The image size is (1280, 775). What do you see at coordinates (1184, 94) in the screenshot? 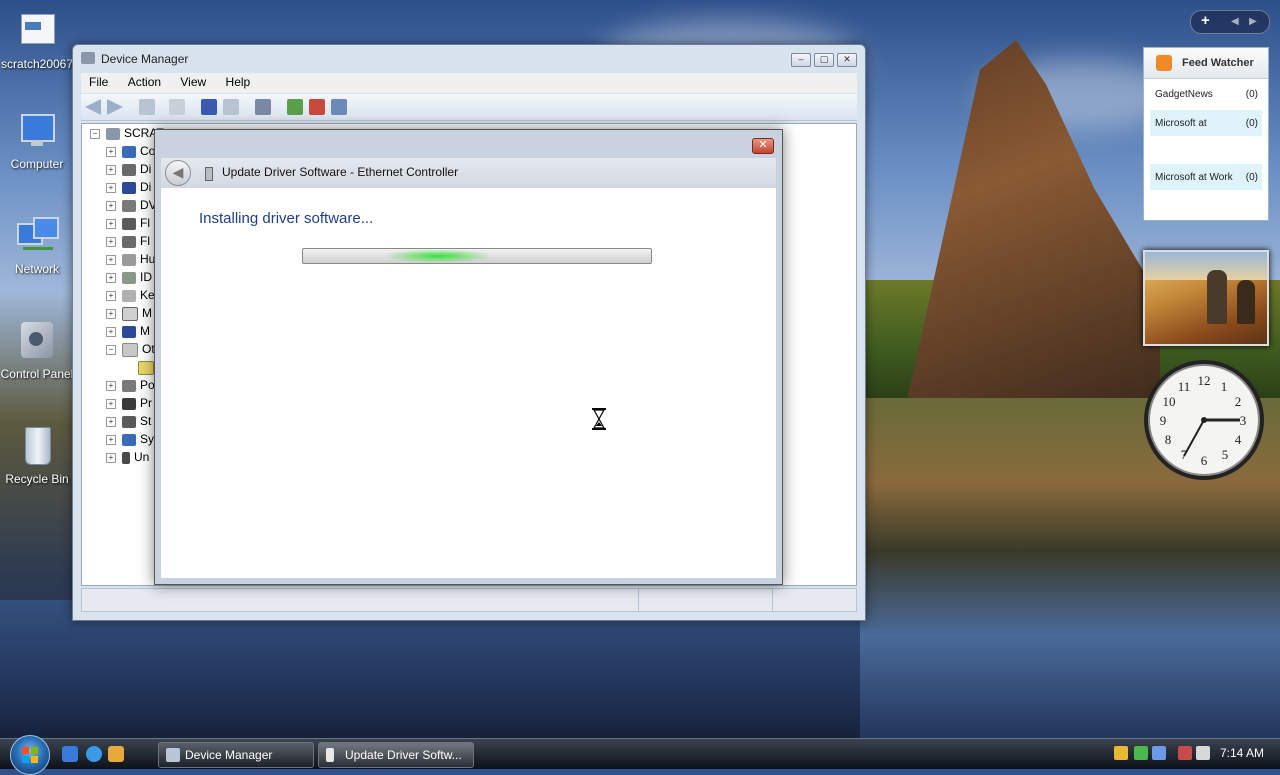
I see `feed-item-label: GadgetNews` at bounding box center [1184, 94].